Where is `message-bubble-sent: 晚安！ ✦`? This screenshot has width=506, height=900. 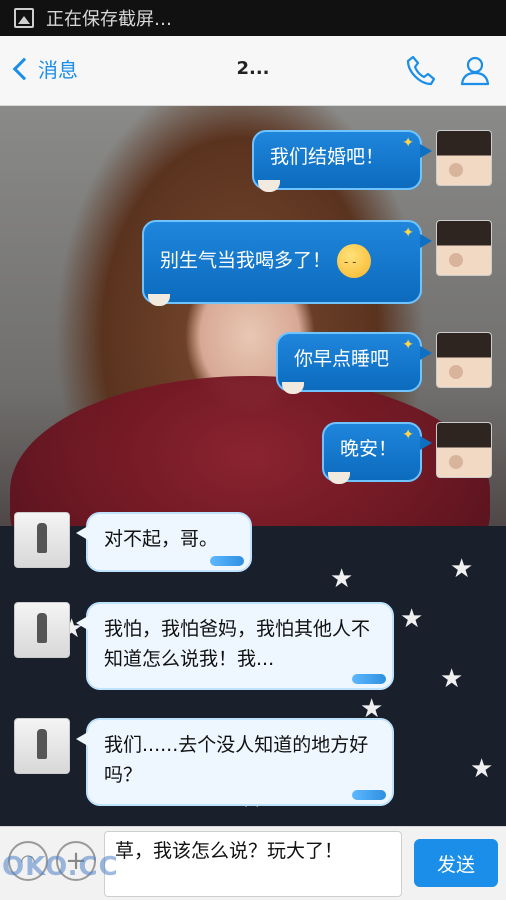 message-bubble-sent: 晚安！ ✦ is located at coordinates (377, 453).